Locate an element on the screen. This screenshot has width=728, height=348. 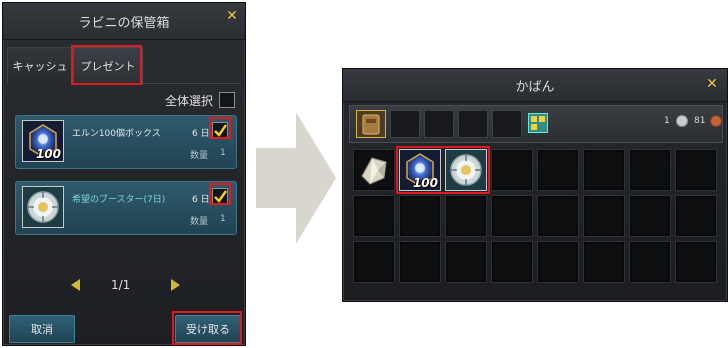
silver-count: 1 is located at coordinates (667, 121).